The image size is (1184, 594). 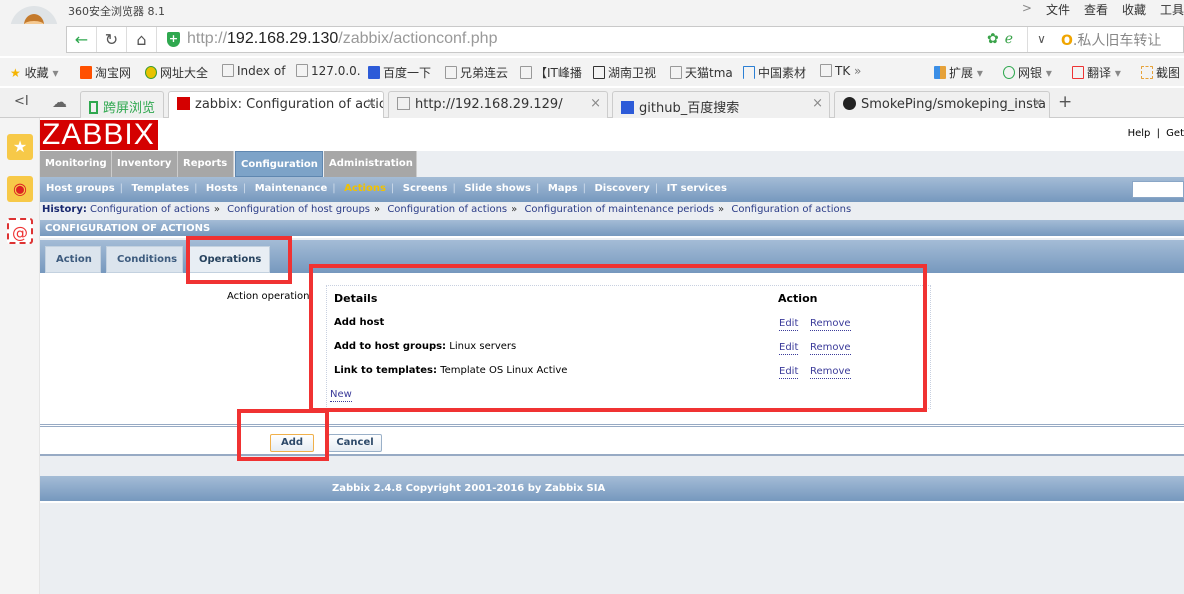 What do you see at coordinates (298, 209) in the screenshot?
I see `history-link: Configuration of host groups` at bounding box center [298, 209].